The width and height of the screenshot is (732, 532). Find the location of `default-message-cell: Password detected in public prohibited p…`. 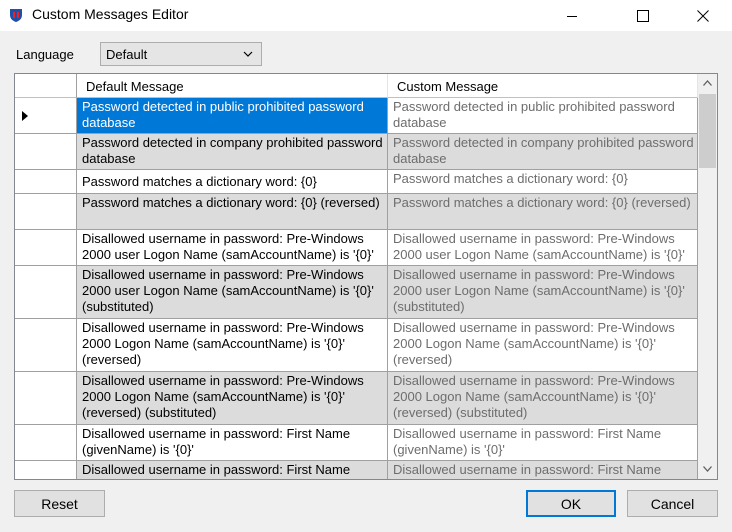

default-message-cell: Password detected in public prohibited p… is located at coordinates (232, 116).